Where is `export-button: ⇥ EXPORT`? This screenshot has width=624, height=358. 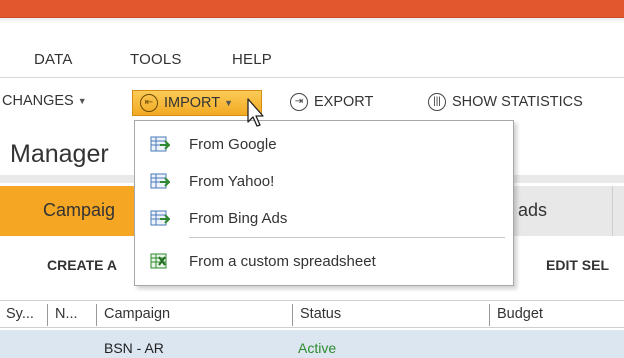 export-button: ⇥ EXPORT is located at coordinates (331, 102).